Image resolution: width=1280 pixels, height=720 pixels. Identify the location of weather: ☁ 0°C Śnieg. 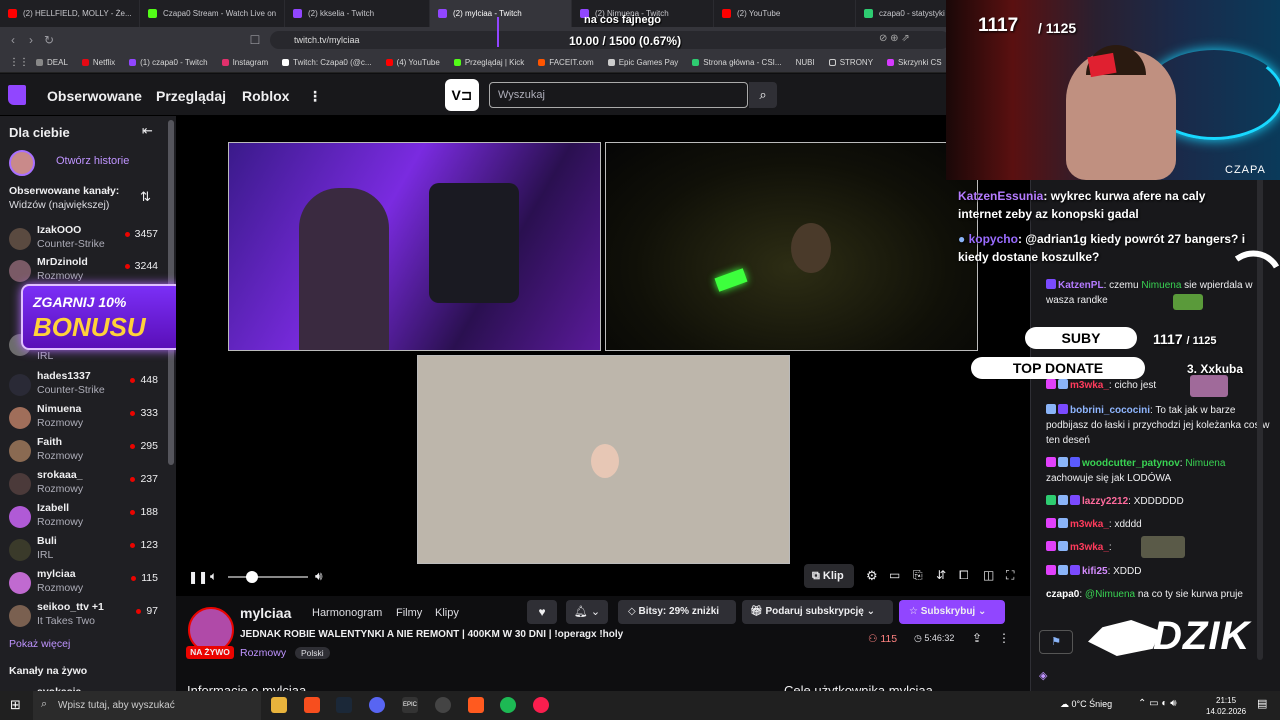
(1086, 704).